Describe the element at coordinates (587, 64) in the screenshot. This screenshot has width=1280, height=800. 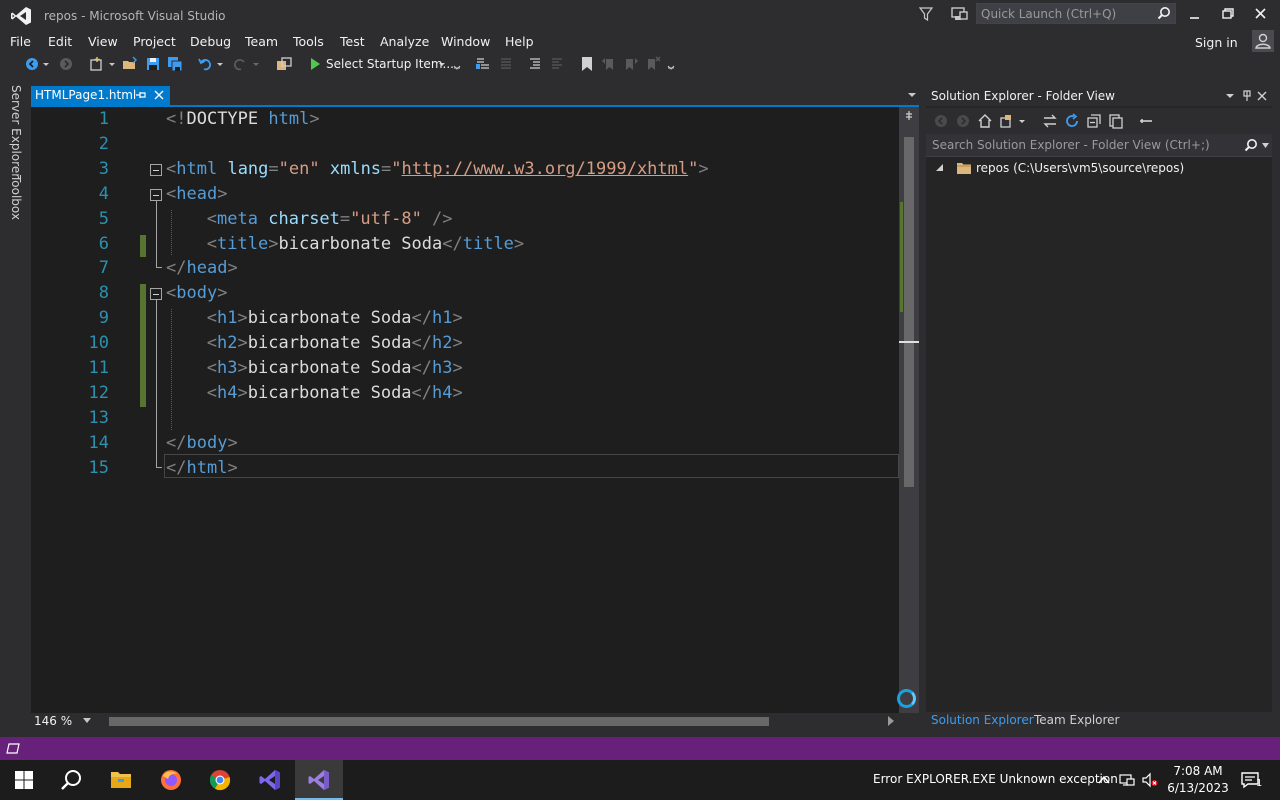
I see `bookmark-icon` at that location.